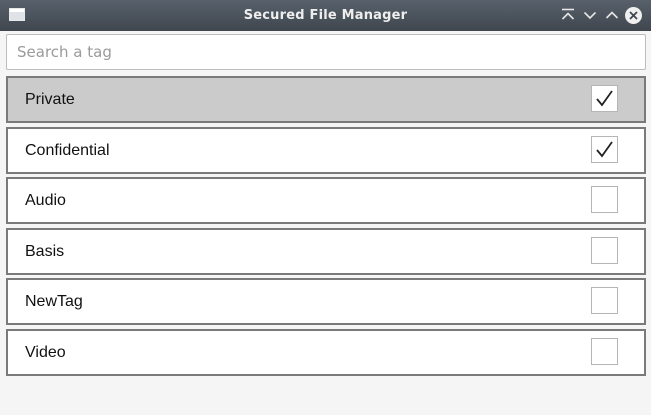  Describe the element at coordinates (326, 302) in the screenshot. I see `tag-row-newtag: NewTag` at that location.